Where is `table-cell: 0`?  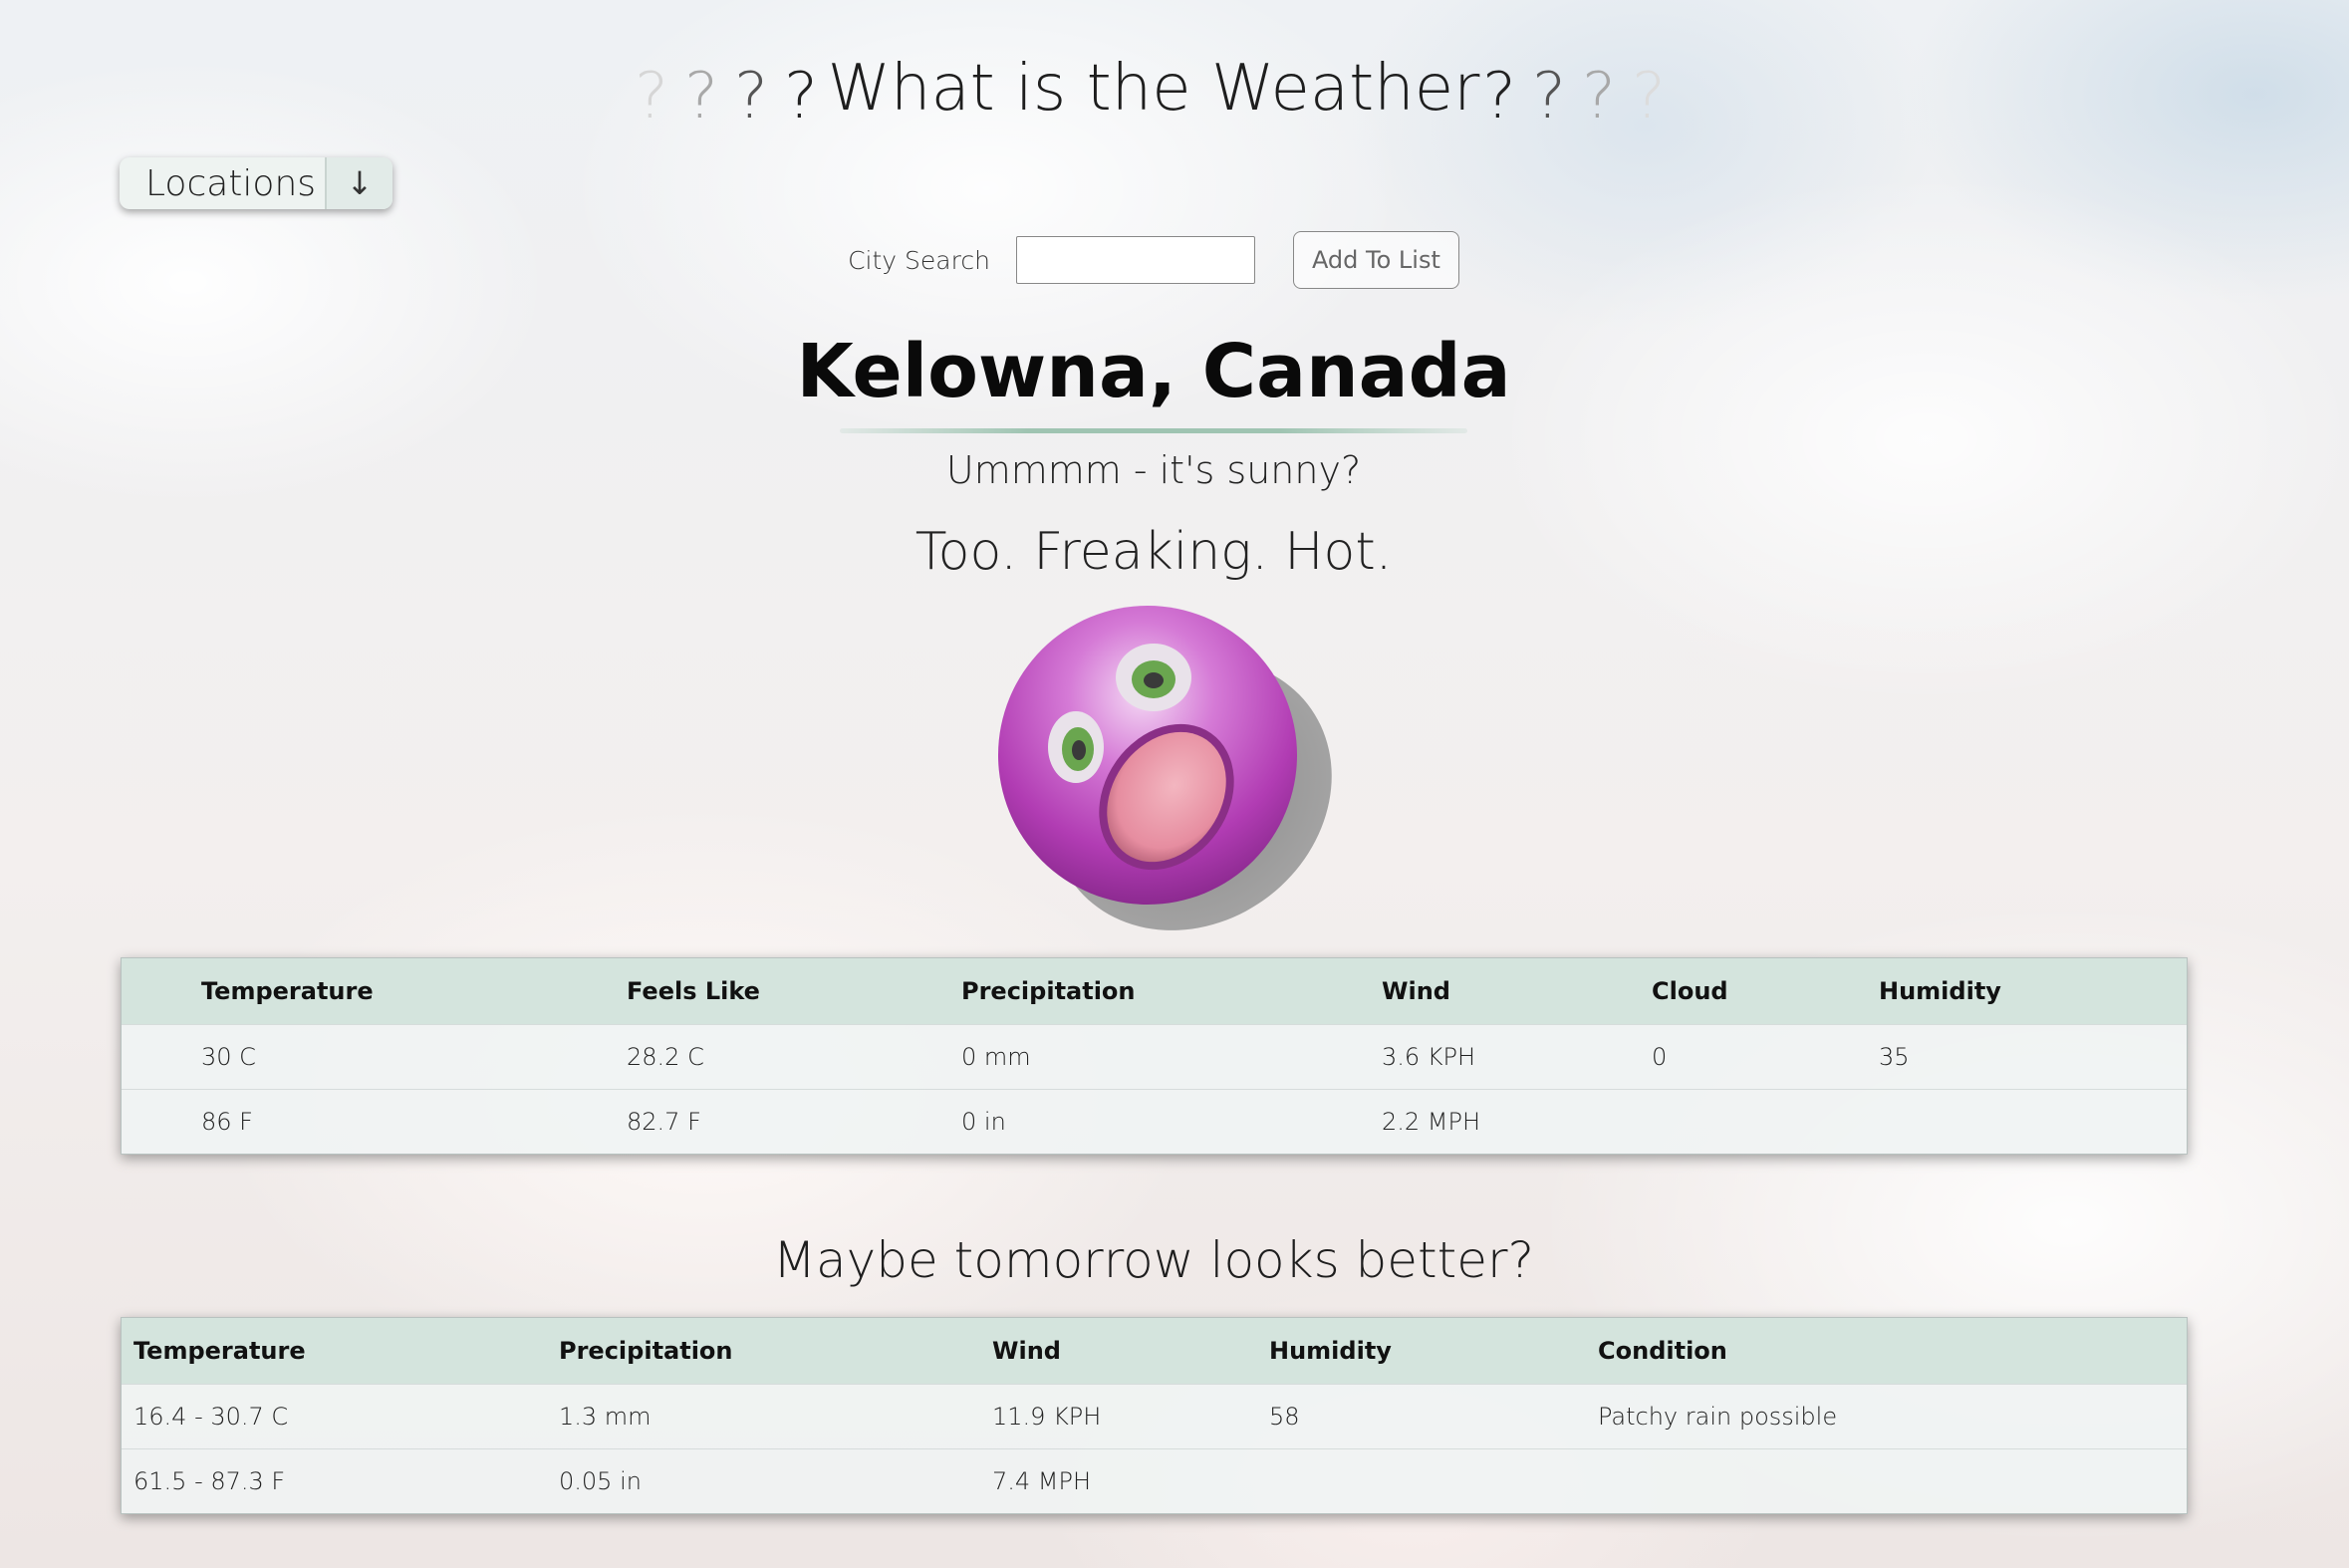
table-cell: 0 is located at coordinates (1766, 1057).